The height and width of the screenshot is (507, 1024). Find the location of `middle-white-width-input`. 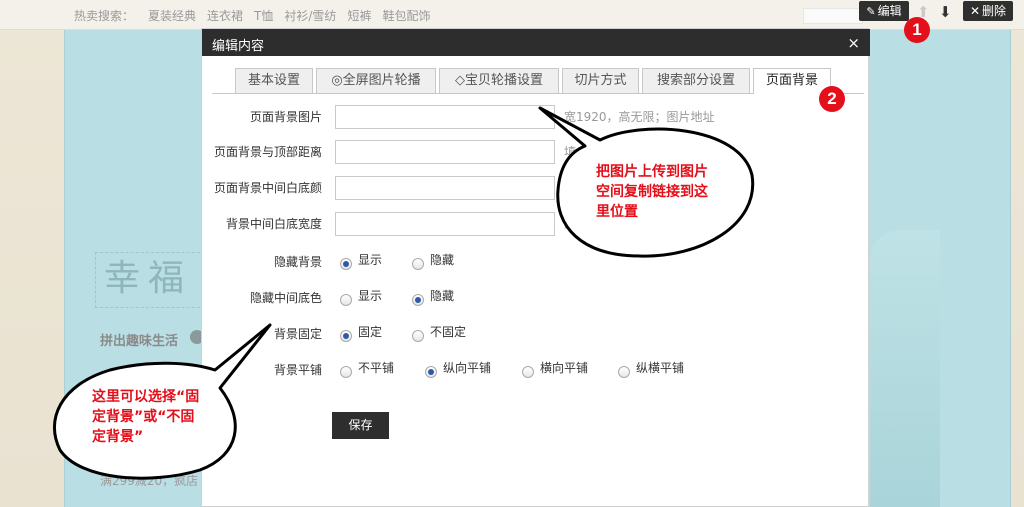

middle-white-width-input is located at coordinates (445, 224).